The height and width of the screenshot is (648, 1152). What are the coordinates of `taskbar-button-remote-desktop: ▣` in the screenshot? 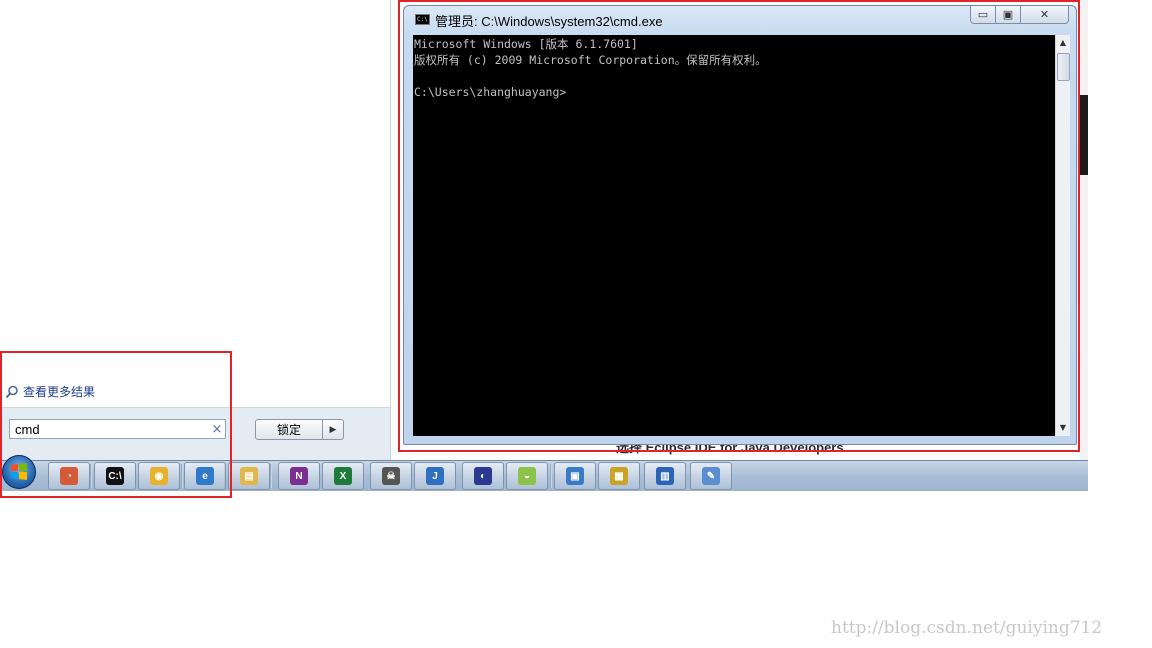 It's located at (575, 476).